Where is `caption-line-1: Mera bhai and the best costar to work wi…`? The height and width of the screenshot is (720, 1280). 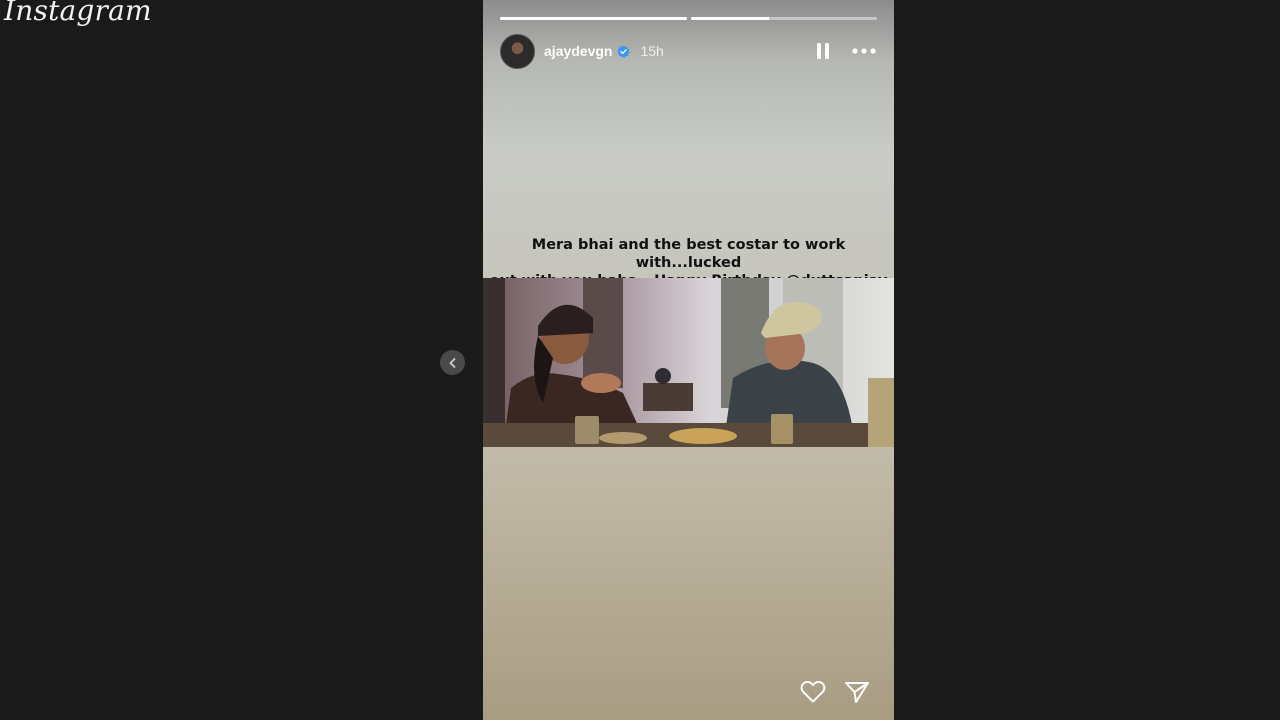
caption-line-1: Mera bhai and the best costar to work wi… is located at coordinates (688, 254).